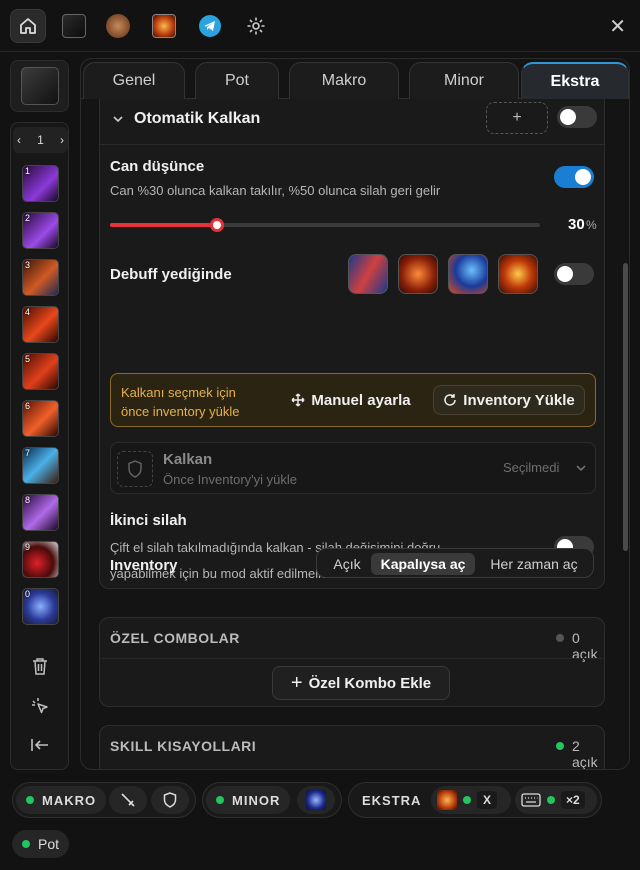 This screenshot has height=870, width=640. What do you see at coordinates (575, 80) in the screenshot?
I see `tab-ekstra: Ekstra` at bounding box center [575, 80].